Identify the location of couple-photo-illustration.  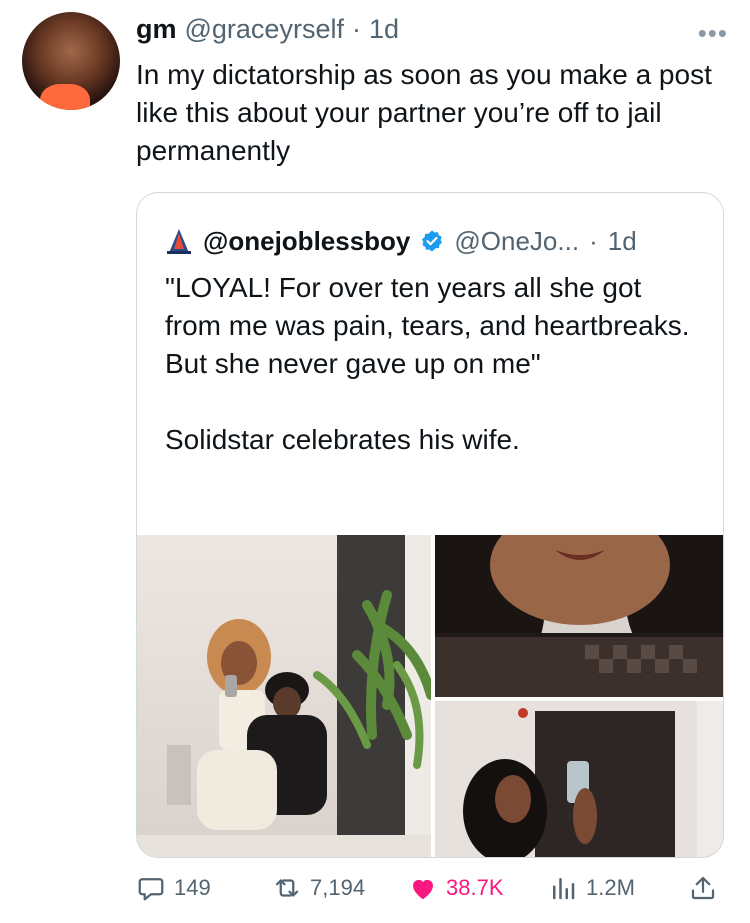
(284, 696).